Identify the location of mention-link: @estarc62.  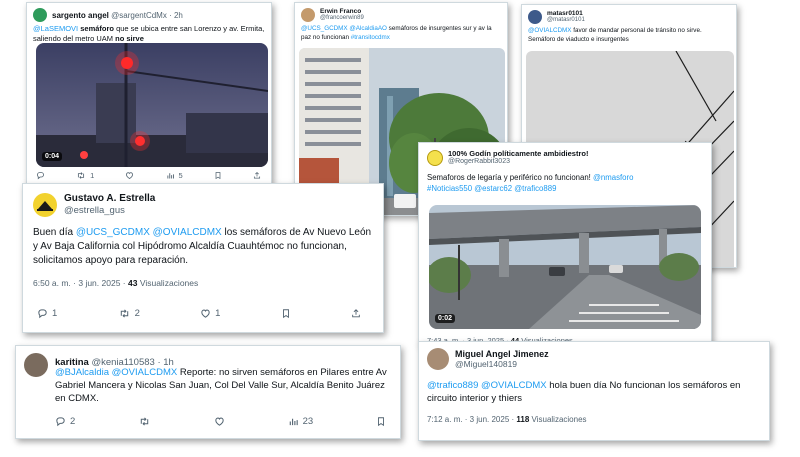
(493, 188).